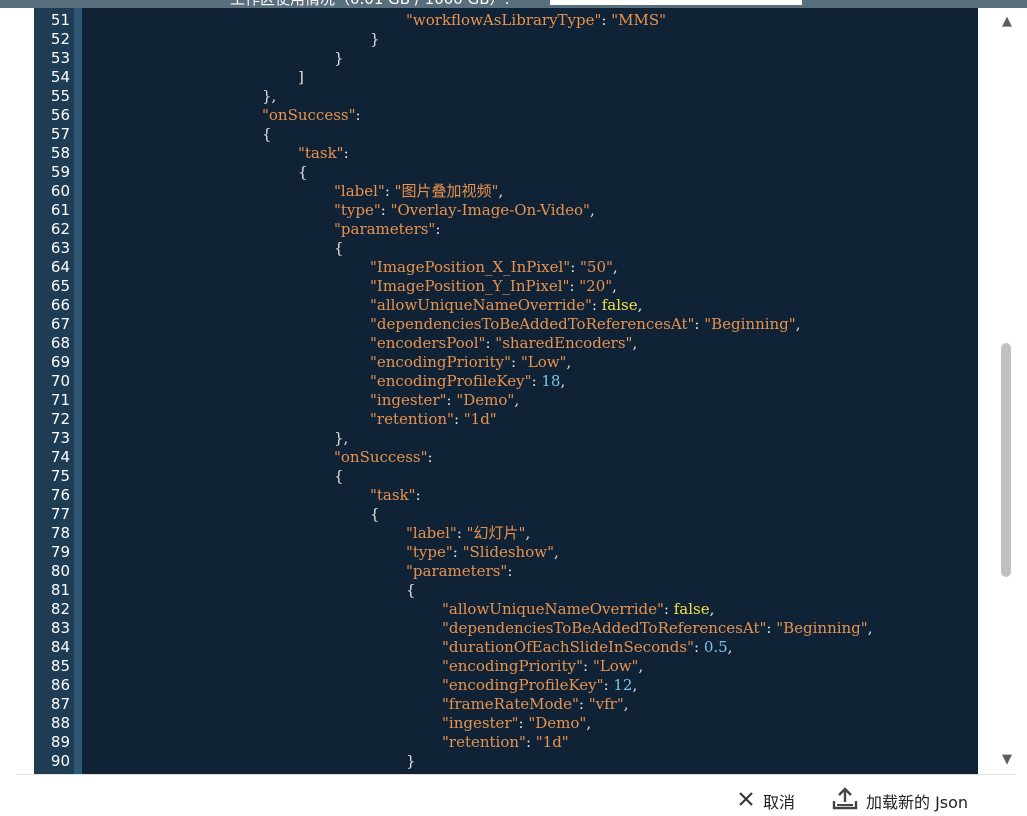 This screenshot has width=1027, height=816. What do you see at coordinates (1007, 760) in the screenshot?
I see `scroll-down-arrow-icon: ▼` at bounding box center [1007, 760].